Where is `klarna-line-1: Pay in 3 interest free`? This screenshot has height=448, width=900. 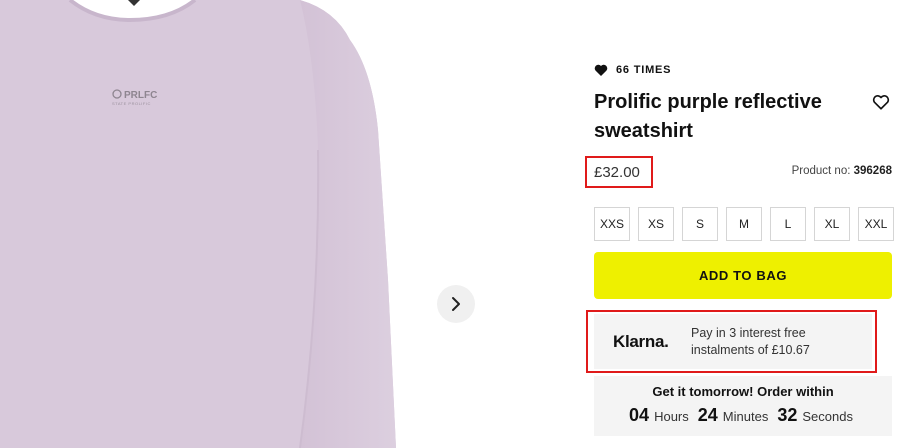 klarna-line-1: Pay in 3 interest free is located at coordinates (748, 332).